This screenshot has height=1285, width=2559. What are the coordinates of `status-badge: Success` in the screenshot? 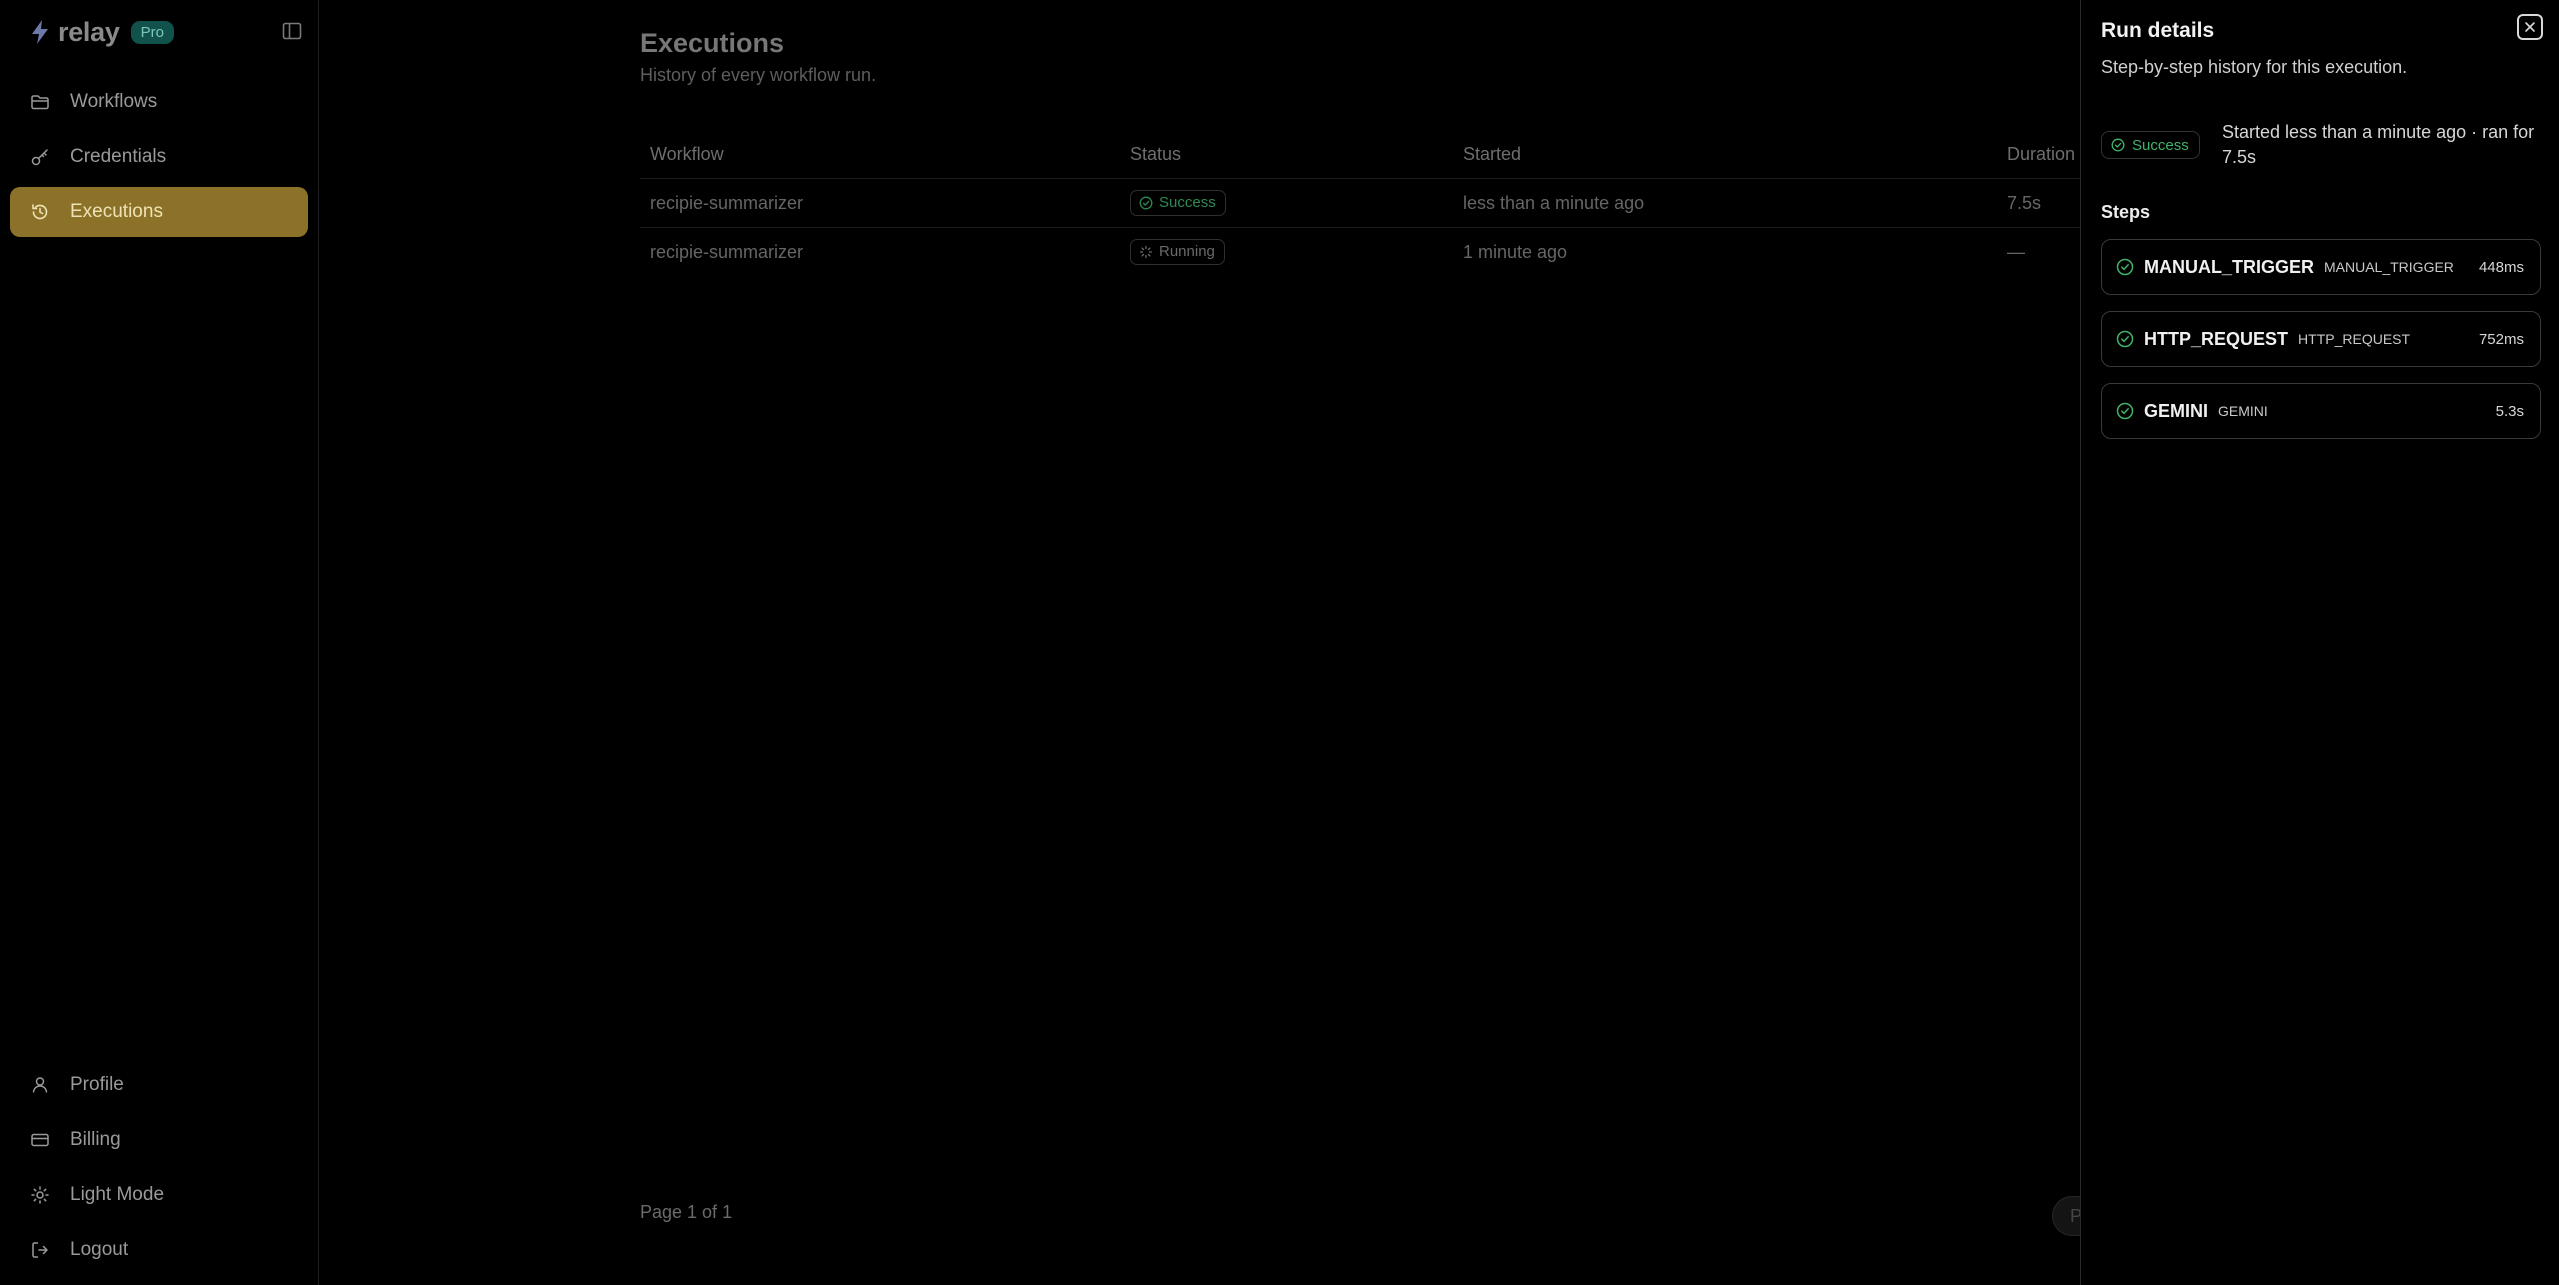 It's located at (1178, 202).